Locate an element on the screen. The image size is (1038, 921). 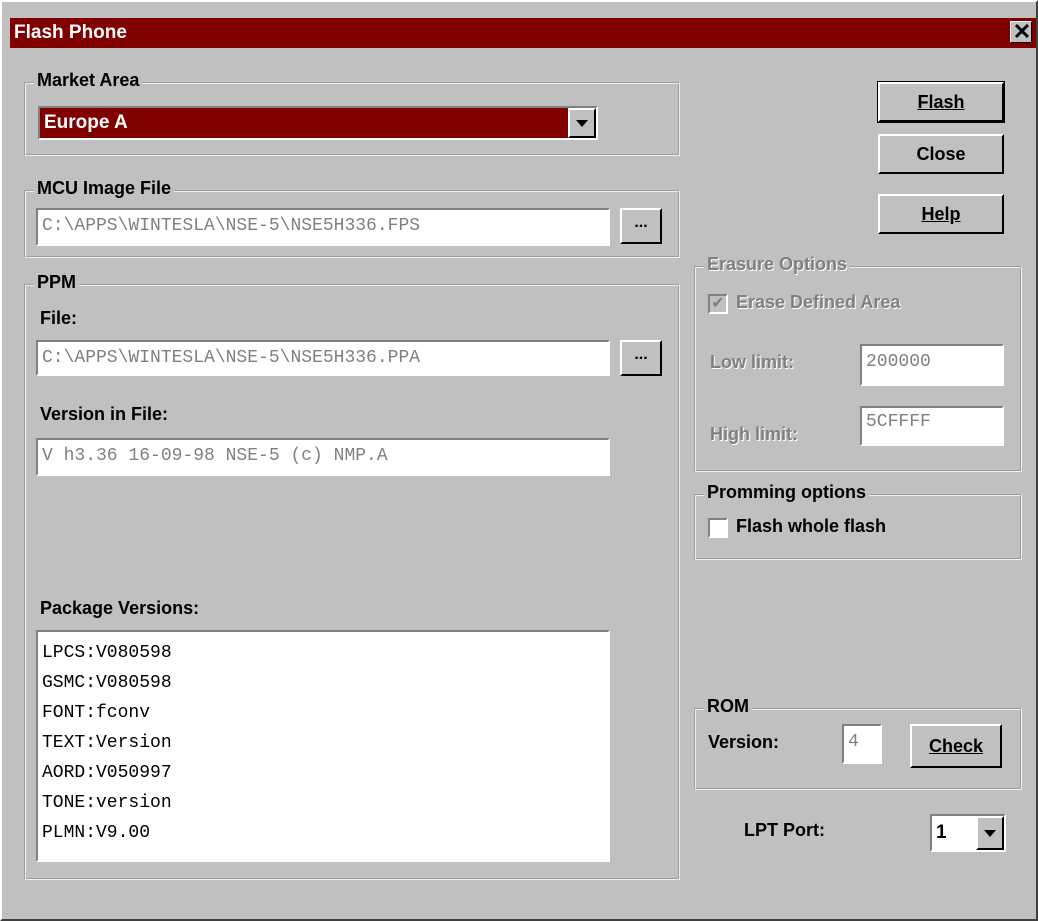
package-version-item: LPCS:V080598 is located at coordinates (323, 653).